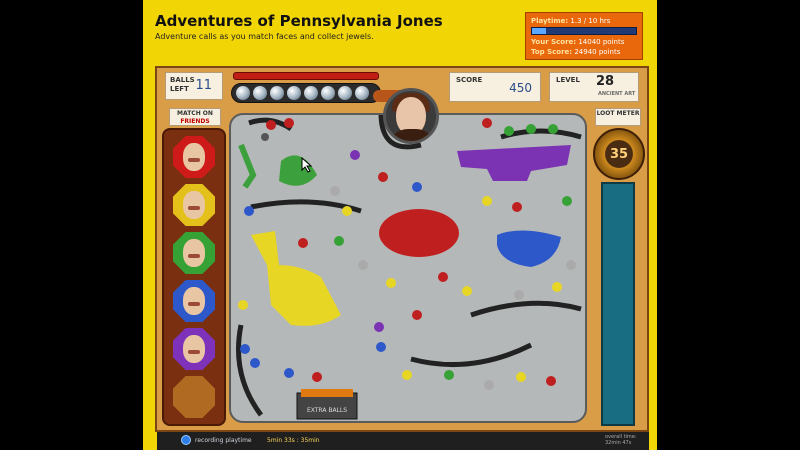  What do you see at coordinates (617, 94) in the screenshot?
I see `level-name: ANCIENT ART` at bounding box center [617, 94].